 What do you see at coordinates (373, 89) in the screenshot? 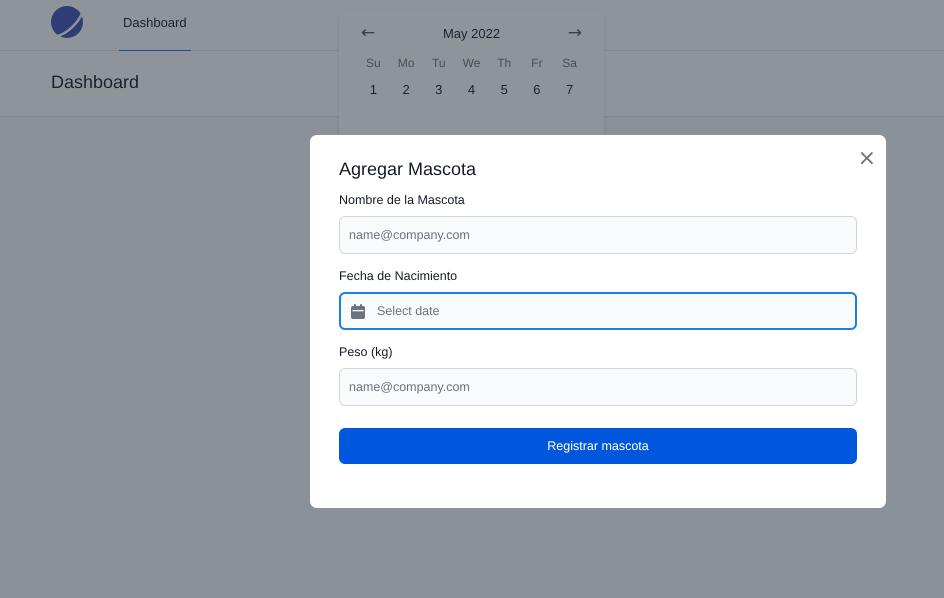
I see `calendar-day: 1` at bounding box center [373, 89].